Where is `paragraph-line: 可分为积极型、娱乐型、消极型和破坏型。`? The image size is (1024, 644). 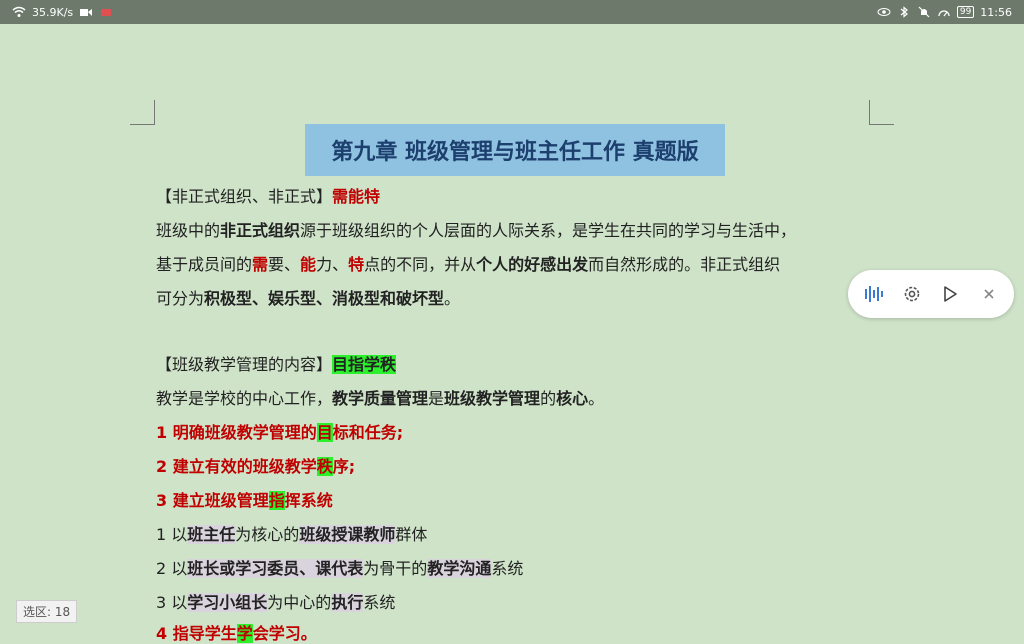 paragraph-line: 可分为积极型、娱乐型、消极型和破坏型。 is located at coordinates (308, 297).